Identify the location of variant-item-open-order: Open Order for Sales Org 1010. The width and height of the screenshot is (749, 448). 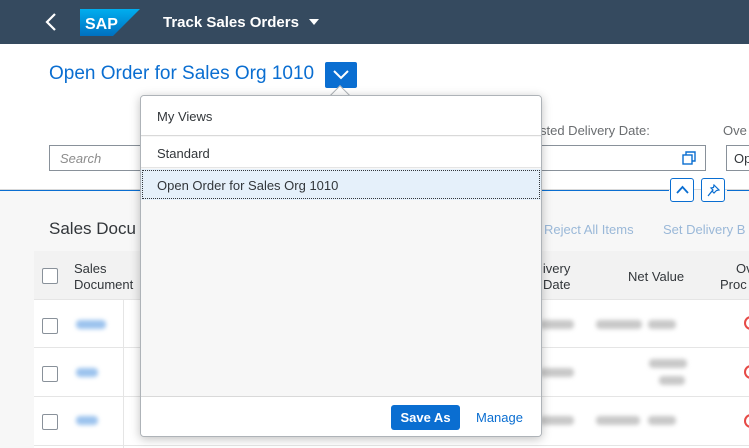
(341, 184).